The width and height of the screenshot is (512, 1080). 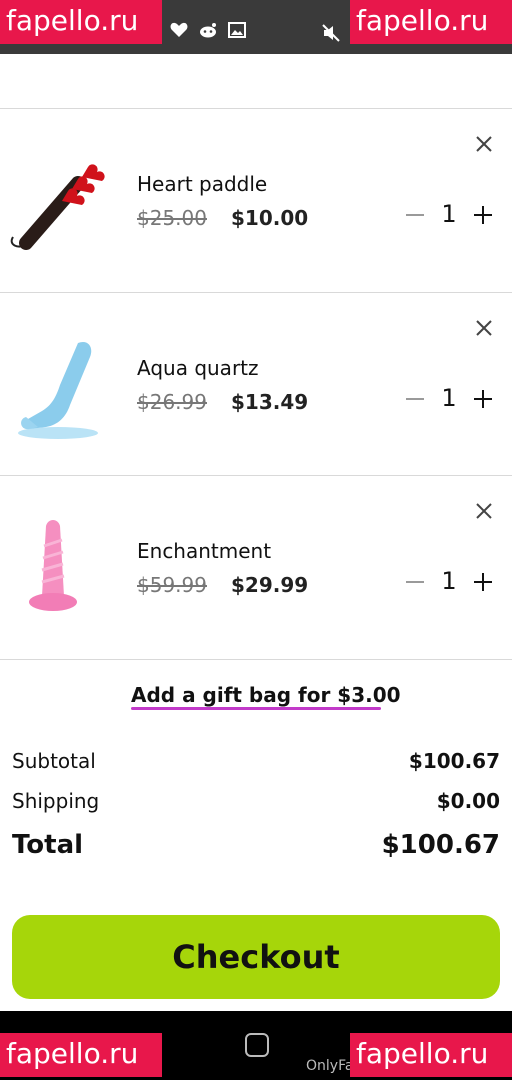 What do you see at coordinates (202, 184) in the screenshot?
I see `item-name: Heart paddle` at bounding box center [202, 184].